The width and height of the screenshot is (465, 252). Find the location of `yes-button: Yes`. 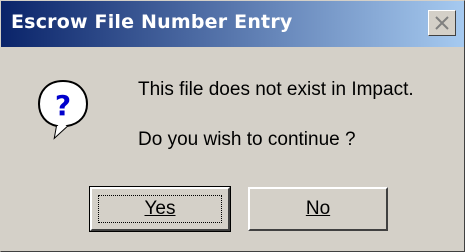

yes-button: Yes is located at coordinates (160, 209).